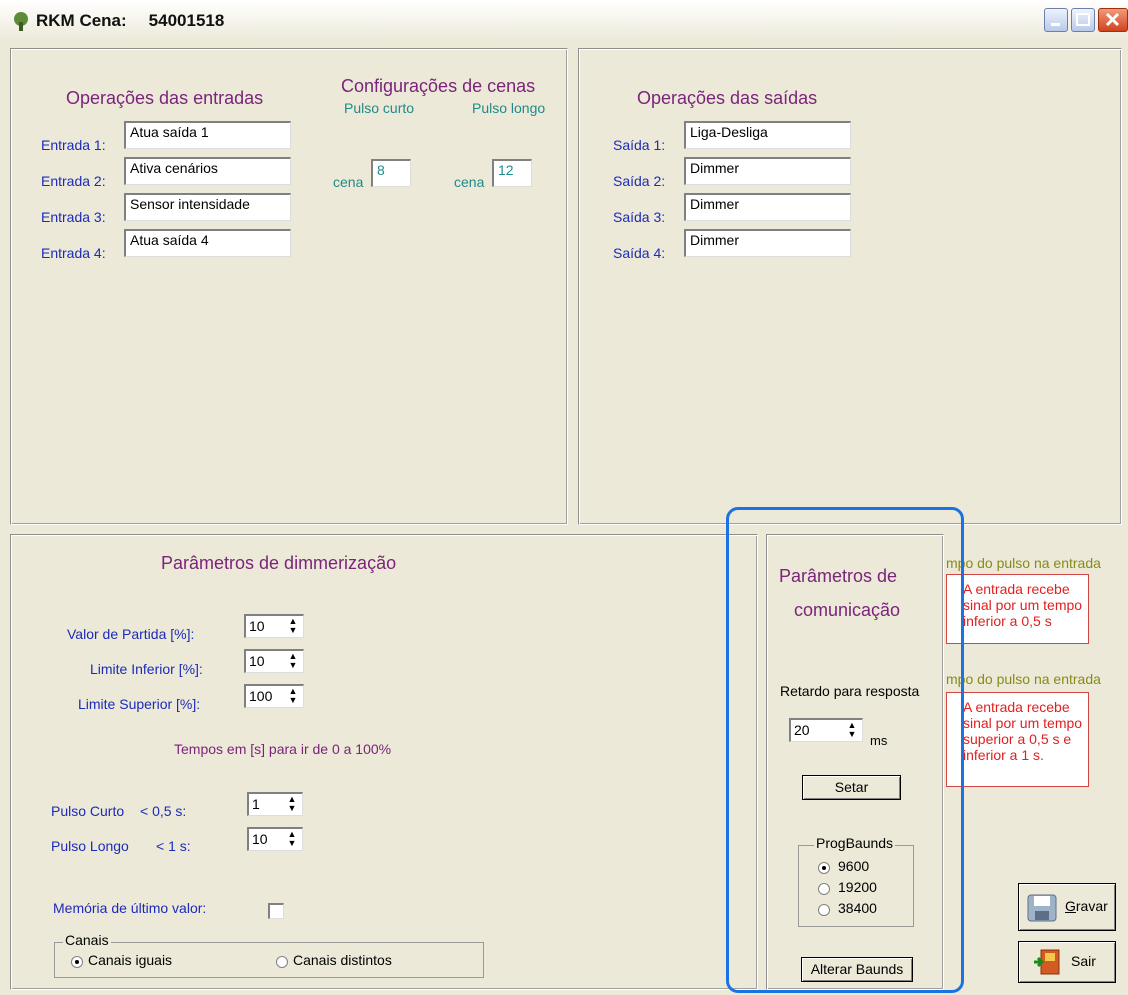 The width and height of the screenshot is (1128, 995). Describe the element at coordinates (90, 846) in the screenshot. I see `long-pulse-time-label: Pulso Longo` at that location.